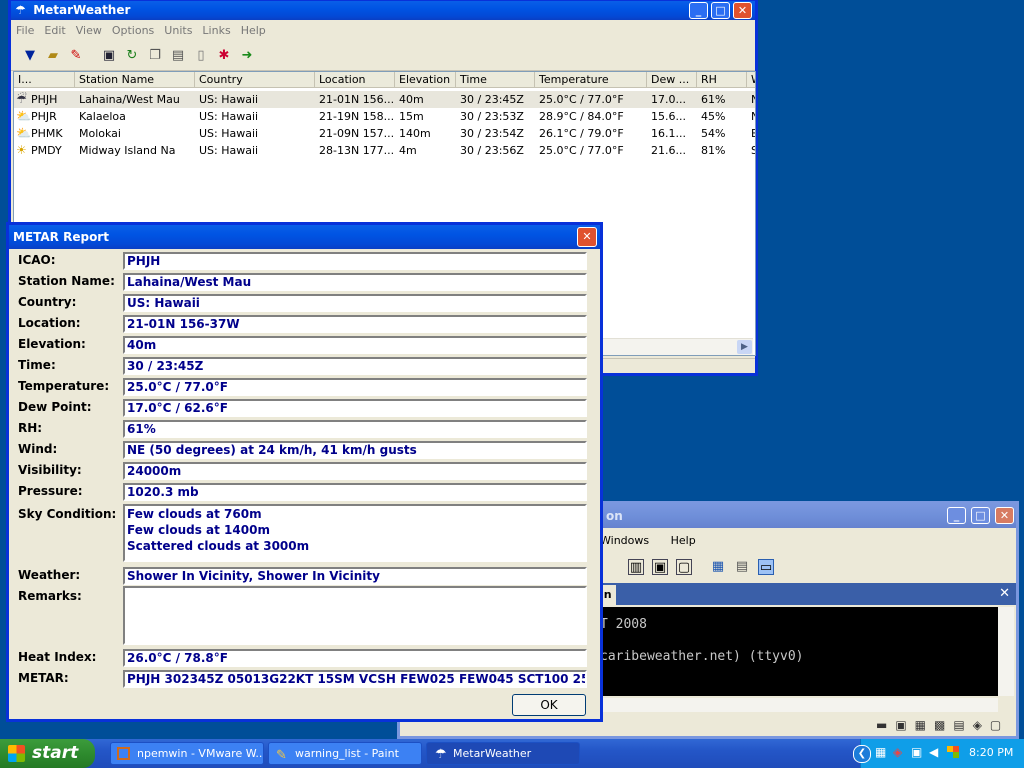  What do you see at coordinates (956, 515) in the screenshot?
I see `vmware-minimize-button: _` at bounding box center [956, 515].